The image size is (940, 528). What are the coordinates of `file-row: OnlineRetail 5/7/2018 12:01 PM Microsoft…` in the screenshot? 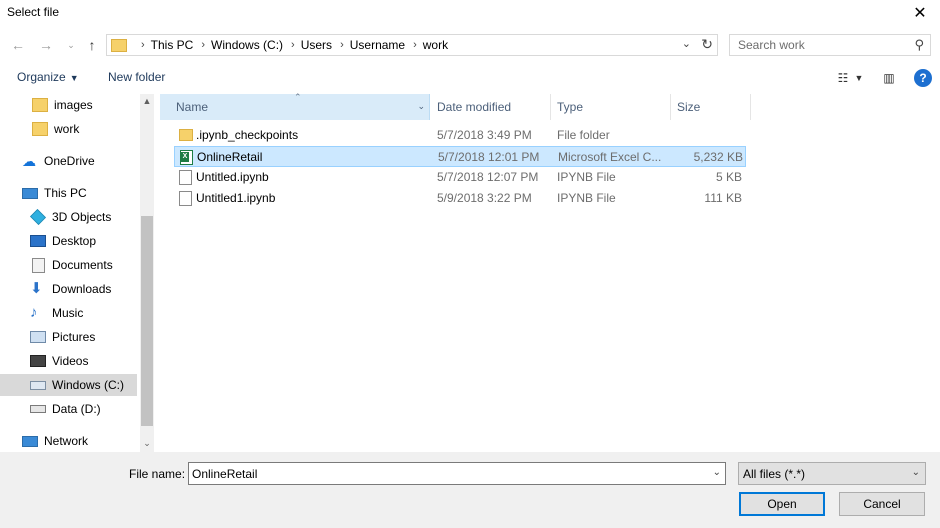 It's located at (460, 156).